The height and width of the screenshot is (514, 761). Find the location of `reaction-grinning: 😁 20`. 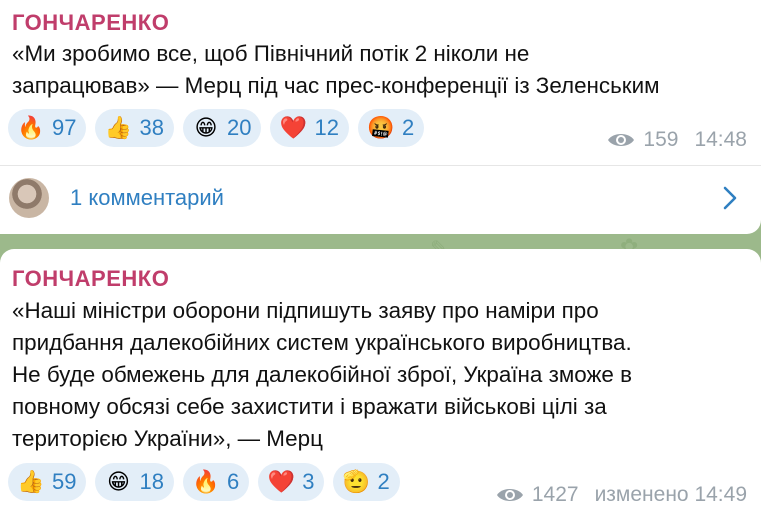

reaction-grinning: 😁 20 is located at coordinates (222, 128).